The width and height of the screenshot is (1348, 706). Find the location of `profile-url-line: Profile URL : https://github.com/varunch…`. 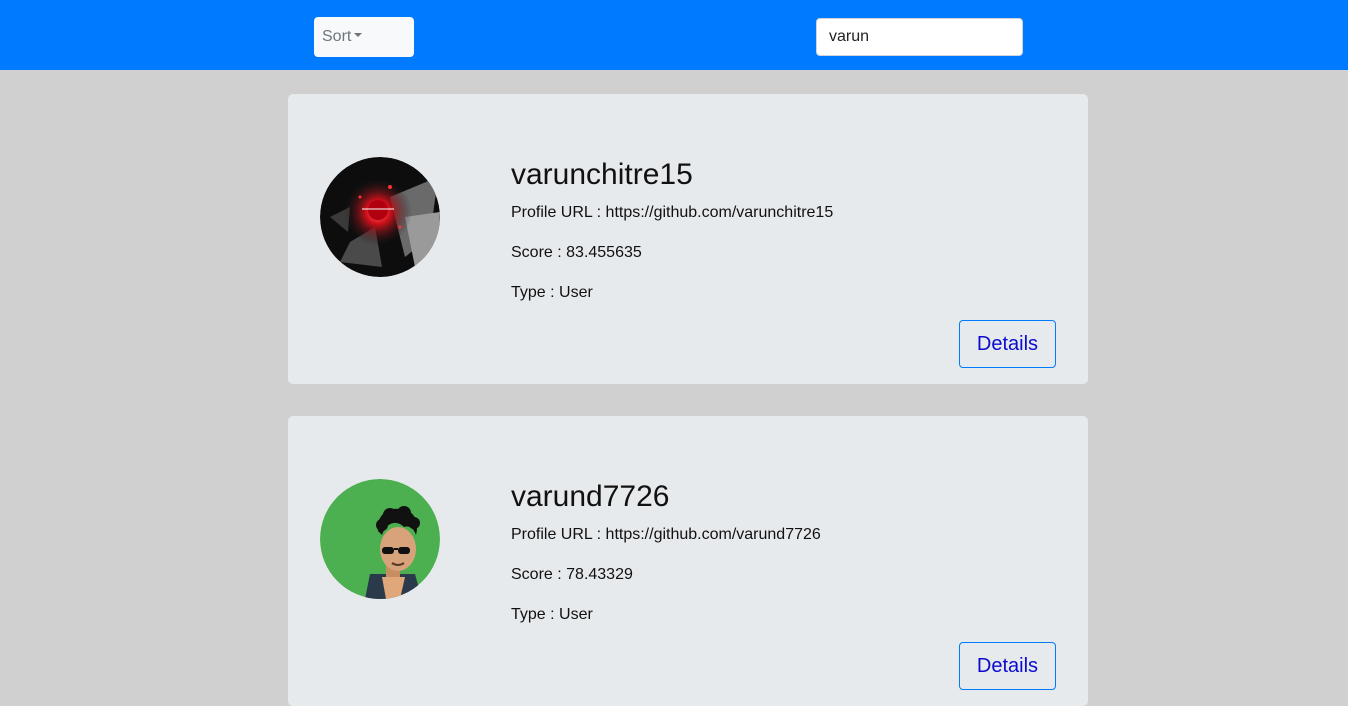

profile-url-line: Profile URL : https://github.com/varunch… is located at coordinates (672, 213).